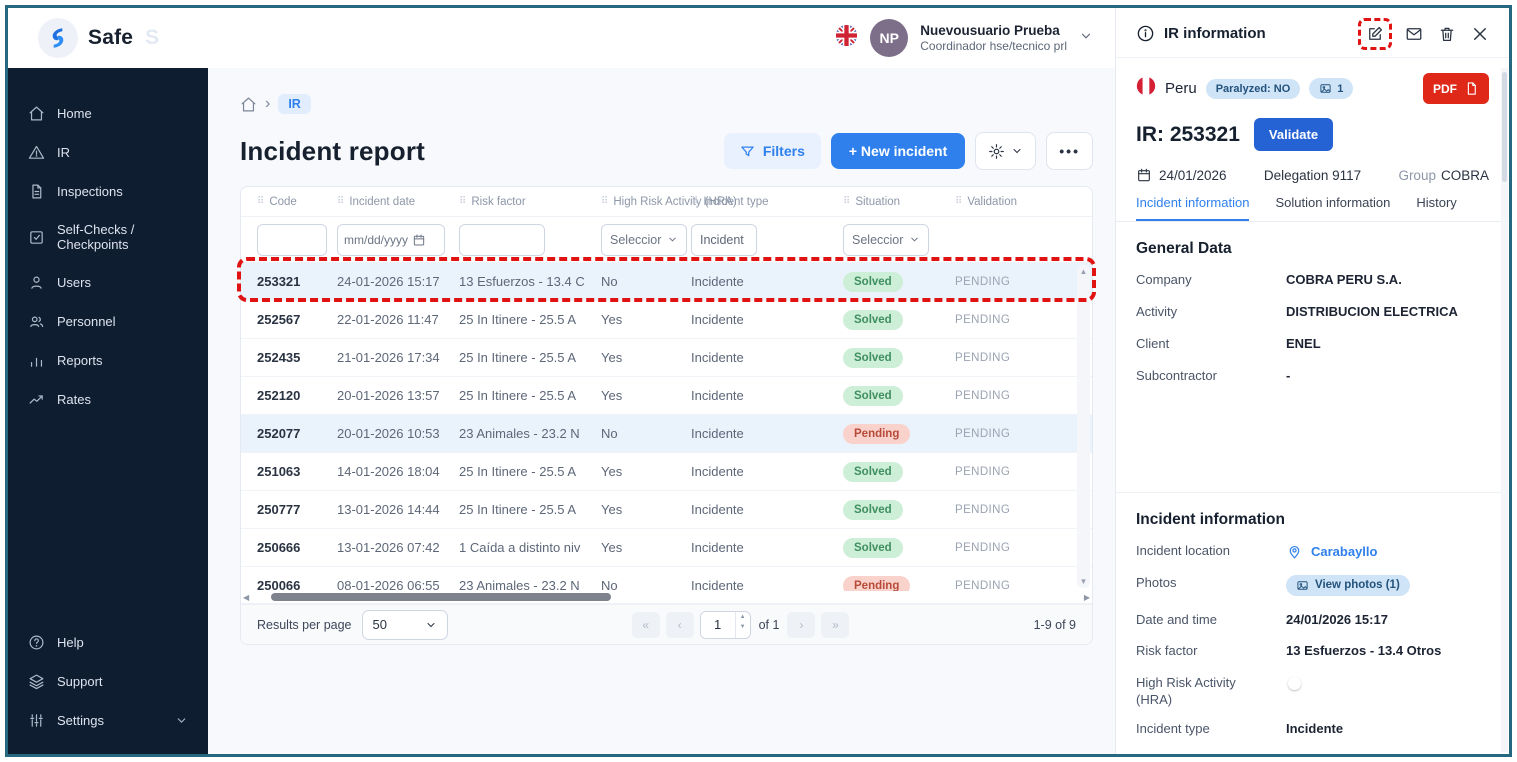 The width and height of the screenshot is (1517, 762). What do you see at coordinates (246, 597) in the screenshot?
I see `scroll-left-icon: ◀` at bounding box center [246, 597].